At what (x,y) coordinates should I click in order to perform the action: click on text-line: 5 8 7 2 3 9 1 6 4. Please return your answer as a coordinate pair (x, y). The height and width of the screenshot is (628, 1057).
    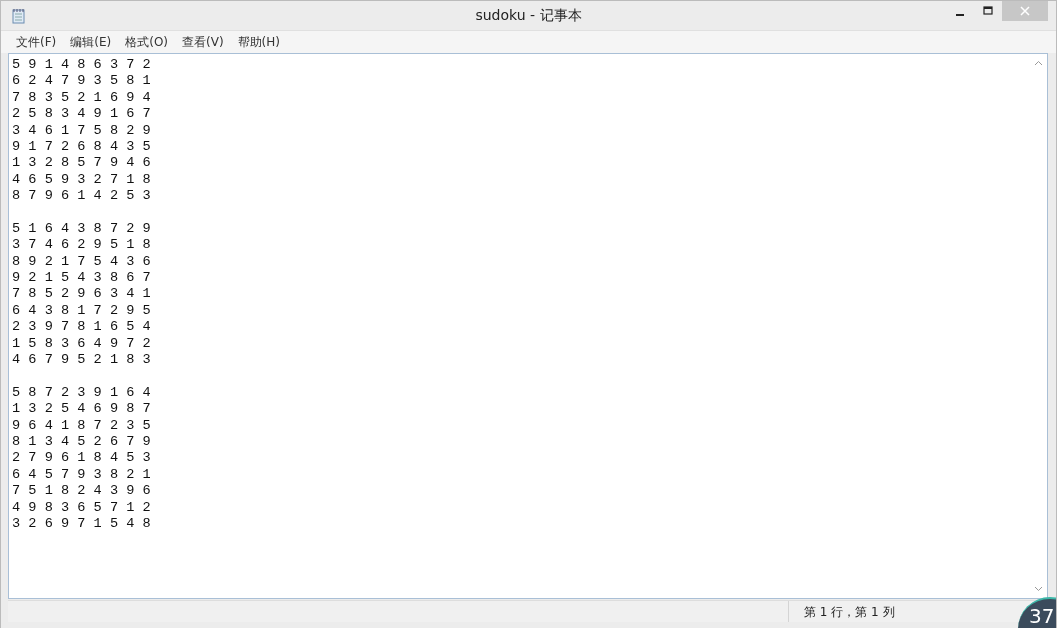
    Looking at the image, I should click on (81, 393).